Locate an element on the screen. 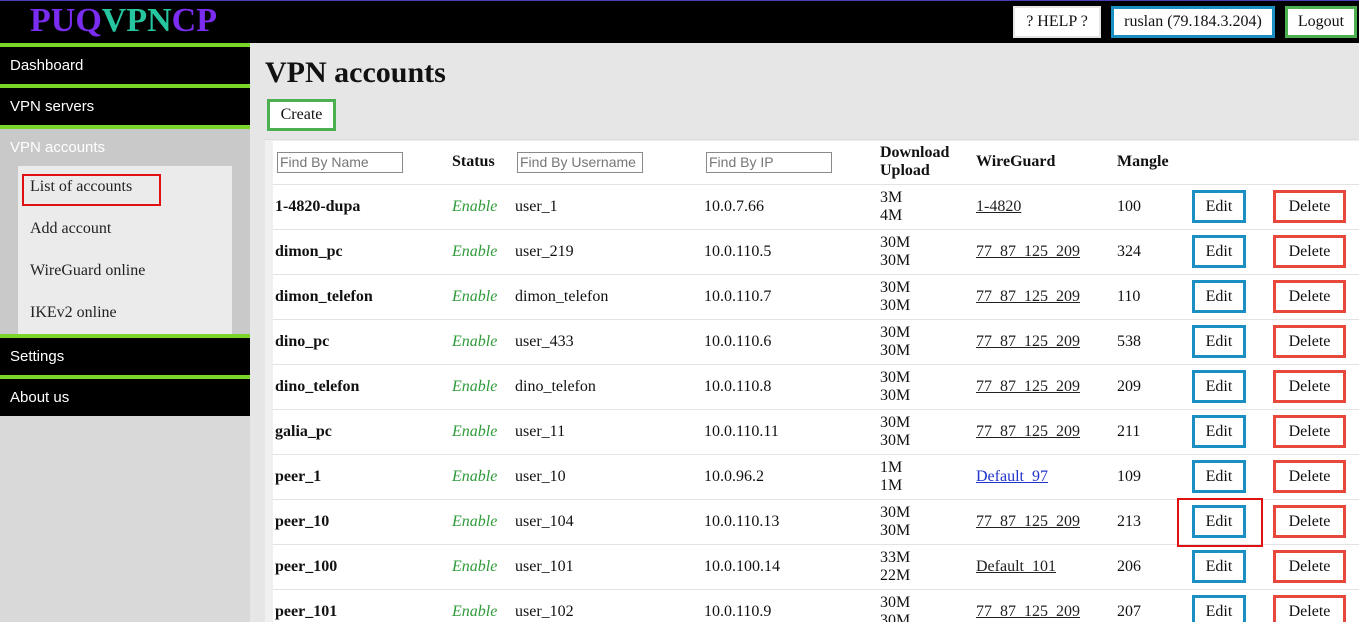  account-mangle: 209 is located at coordinates (1152, 387).